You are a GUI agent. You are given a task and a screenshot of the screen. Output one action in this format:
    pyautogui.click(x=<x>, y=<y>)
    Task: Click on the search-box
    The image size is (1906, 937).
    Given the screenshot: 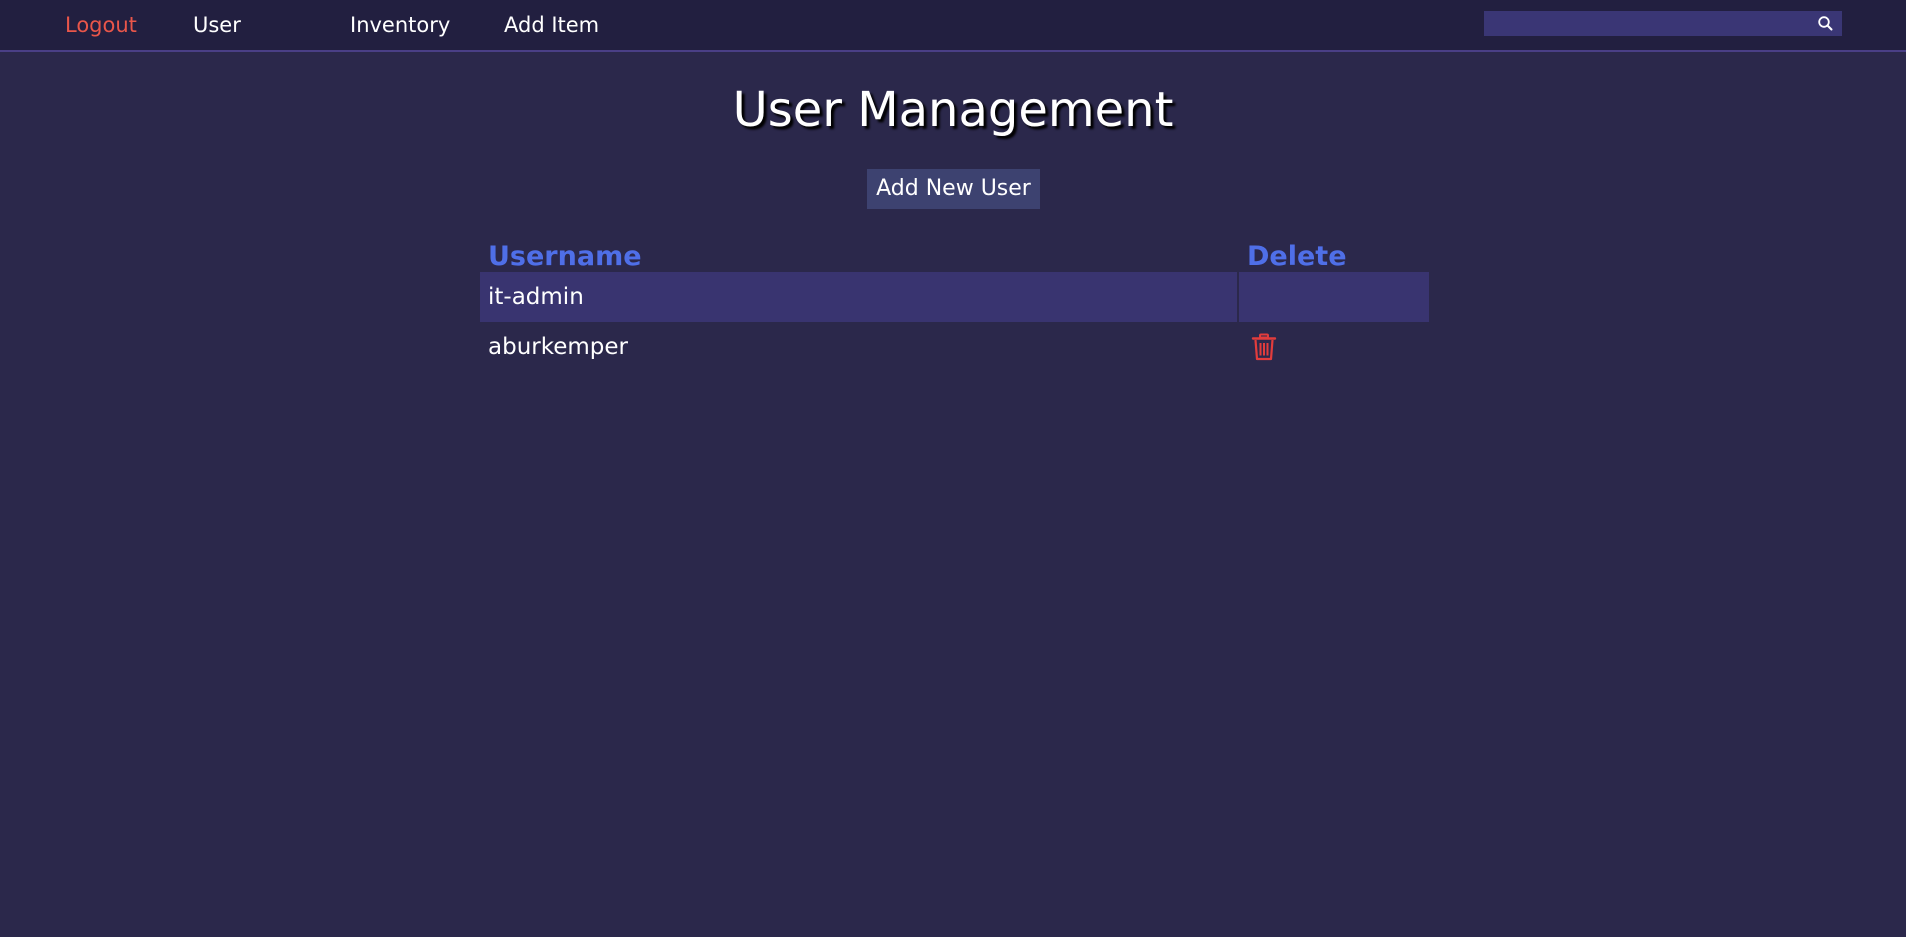 What is the action you would take?
    pyautogui.click(x=1663, y=23)
    